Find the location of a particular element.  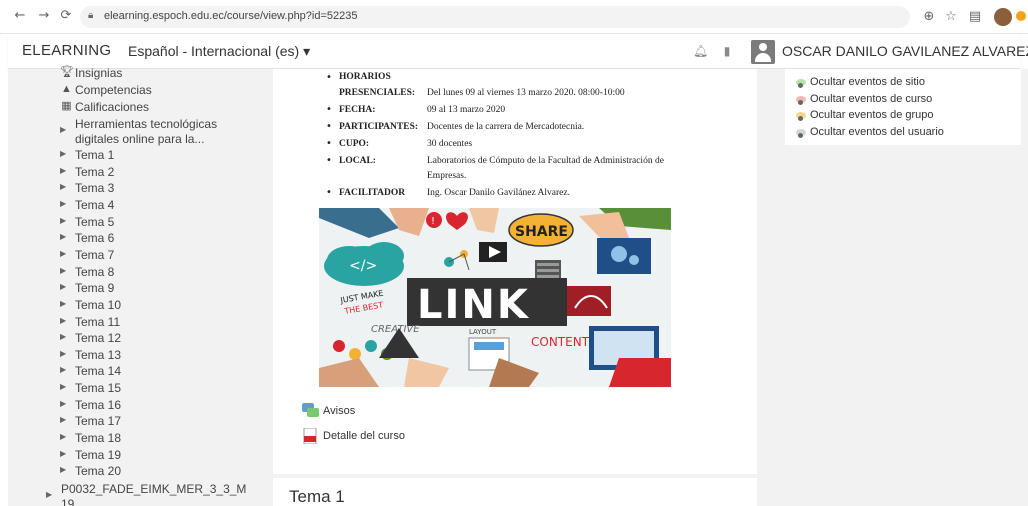

info-participantes-key: PARTICIPANTES: is located at coordinates (379, 127).